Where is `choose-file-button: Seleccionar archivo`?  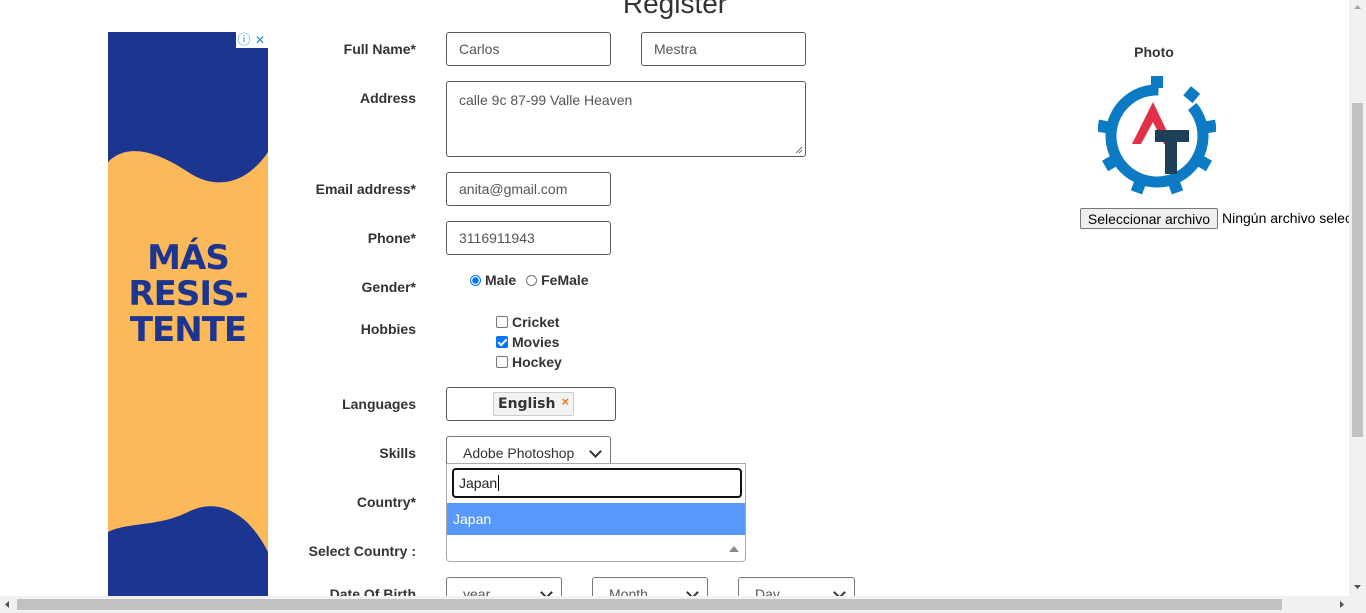 choose-file-button: Seleccionar archivo is located at coordinates (1149, 218).